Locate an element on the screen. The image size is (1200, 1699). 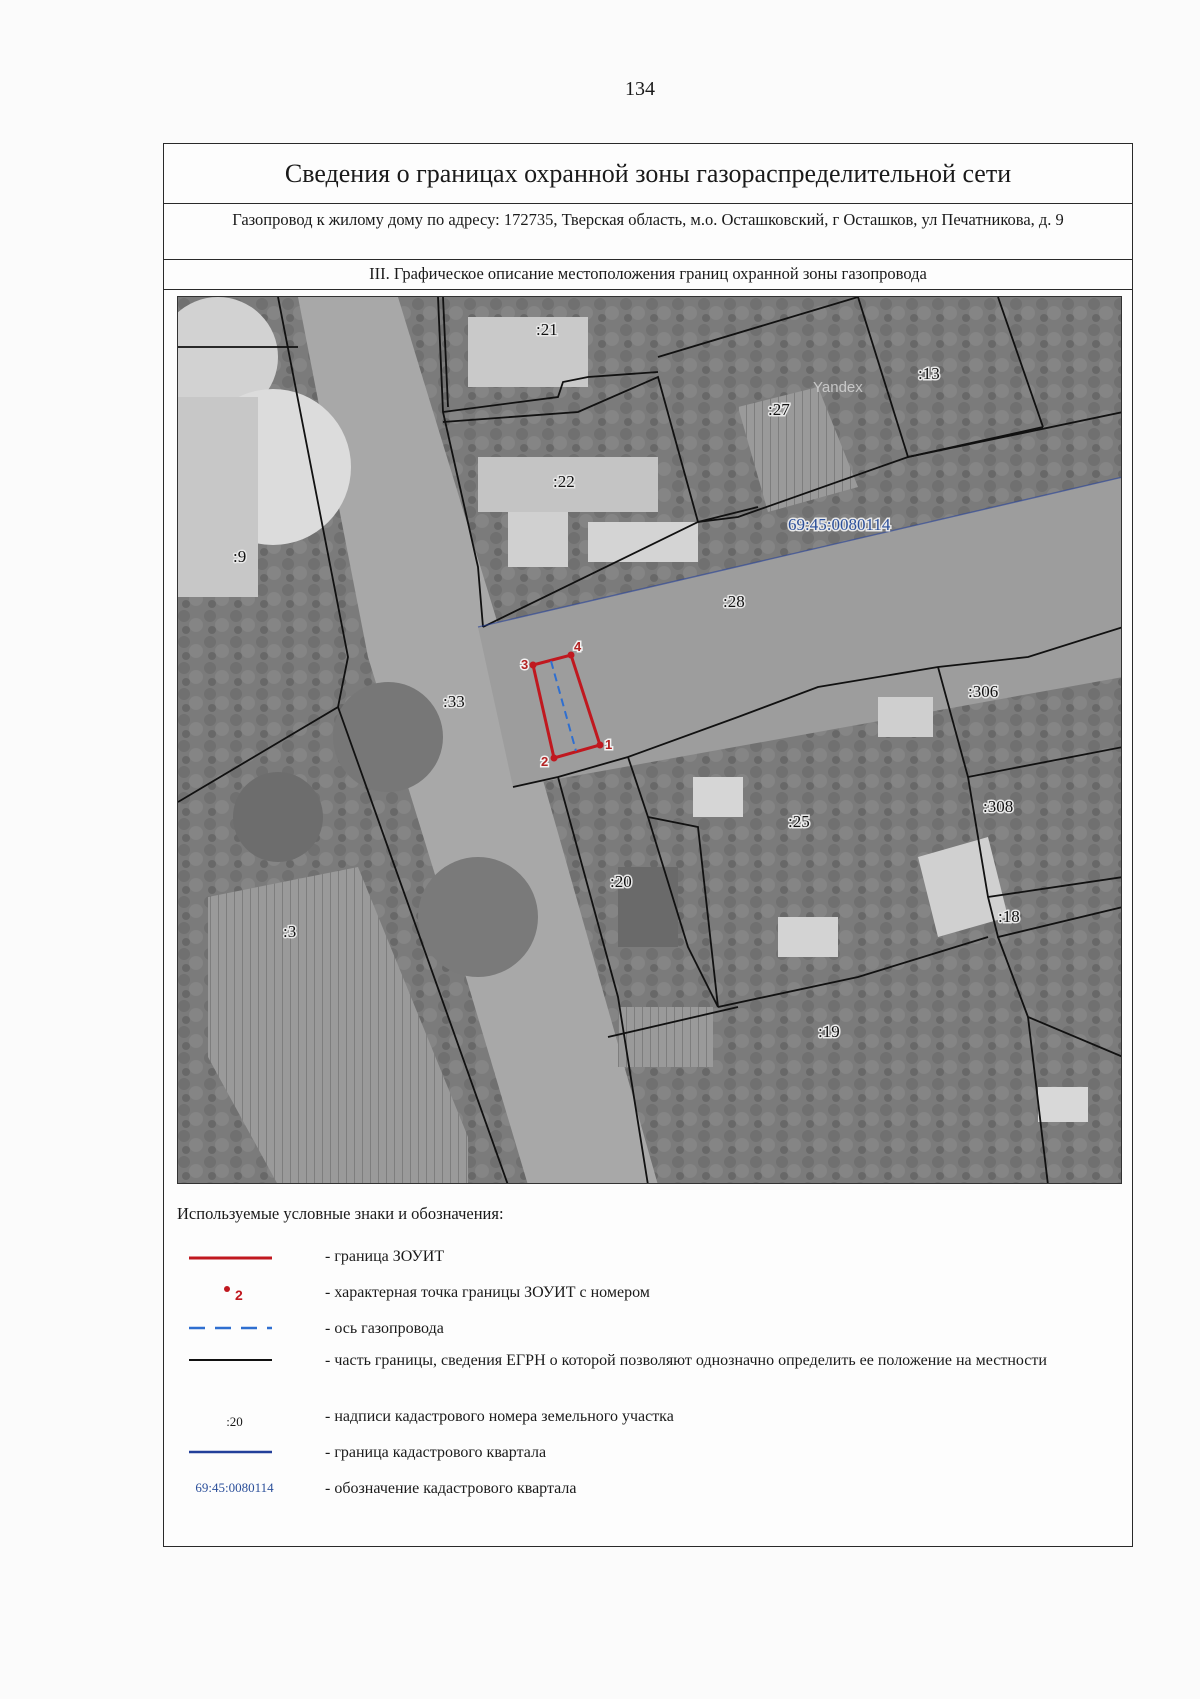
blue-line-symbol is located at coordinates (234, 1455).